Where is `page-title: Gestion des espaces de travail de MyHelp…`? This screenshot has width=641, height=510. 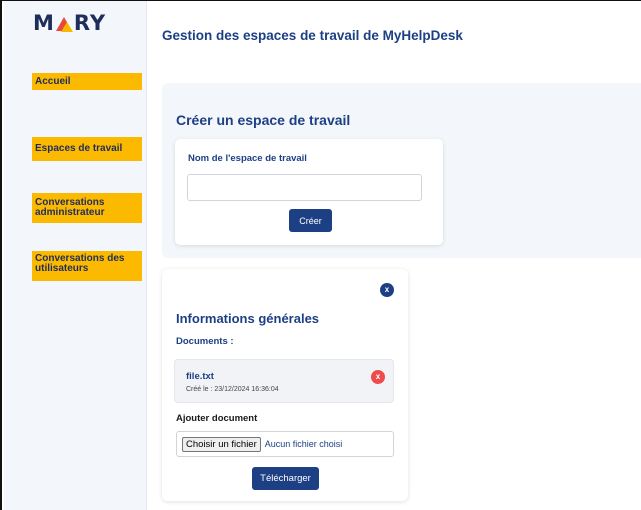 page-title: Gestion des espaces de travail de MyHelp… is located at coordinates (312, 35).